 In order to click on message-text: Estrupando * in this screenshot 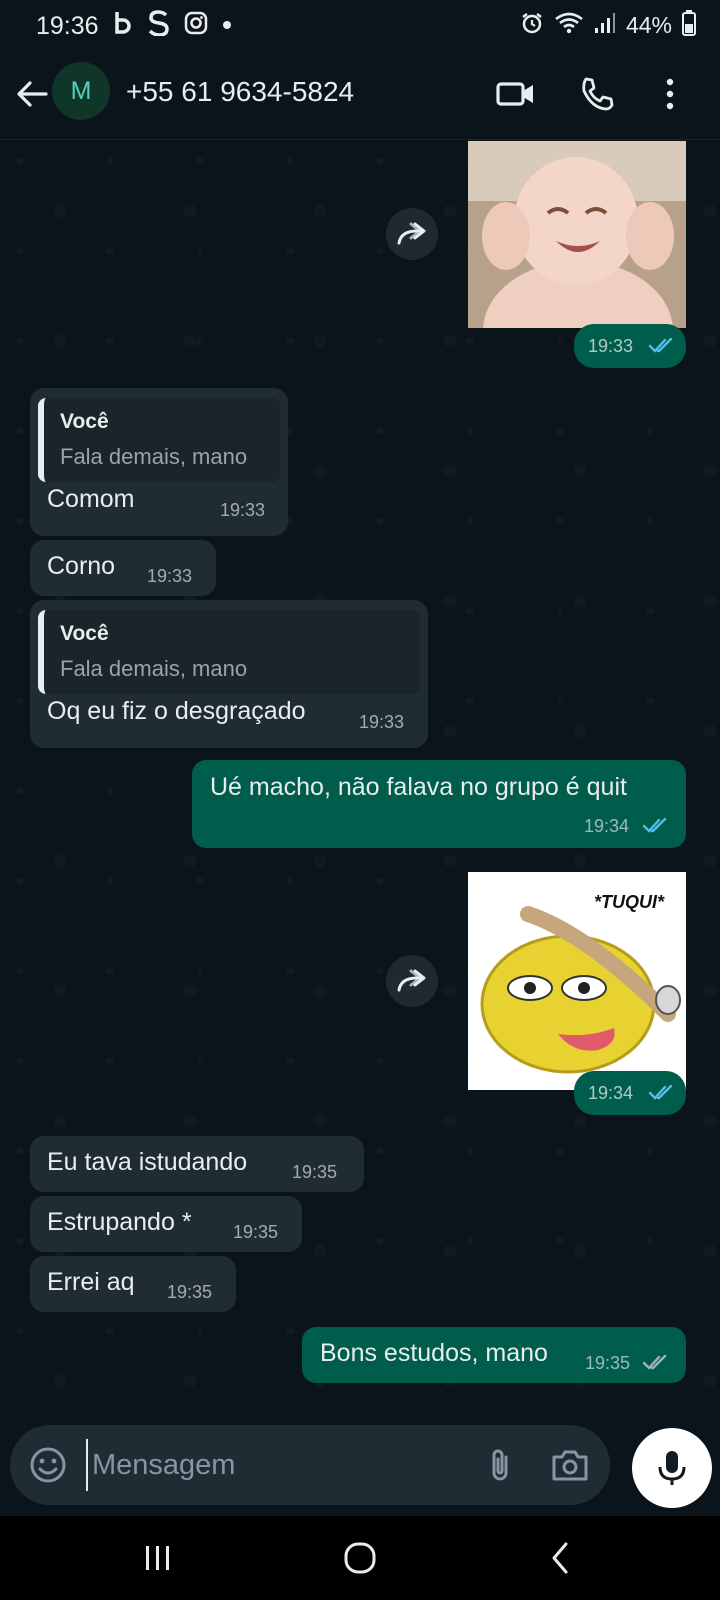, I will do `click(119, 1222)`.